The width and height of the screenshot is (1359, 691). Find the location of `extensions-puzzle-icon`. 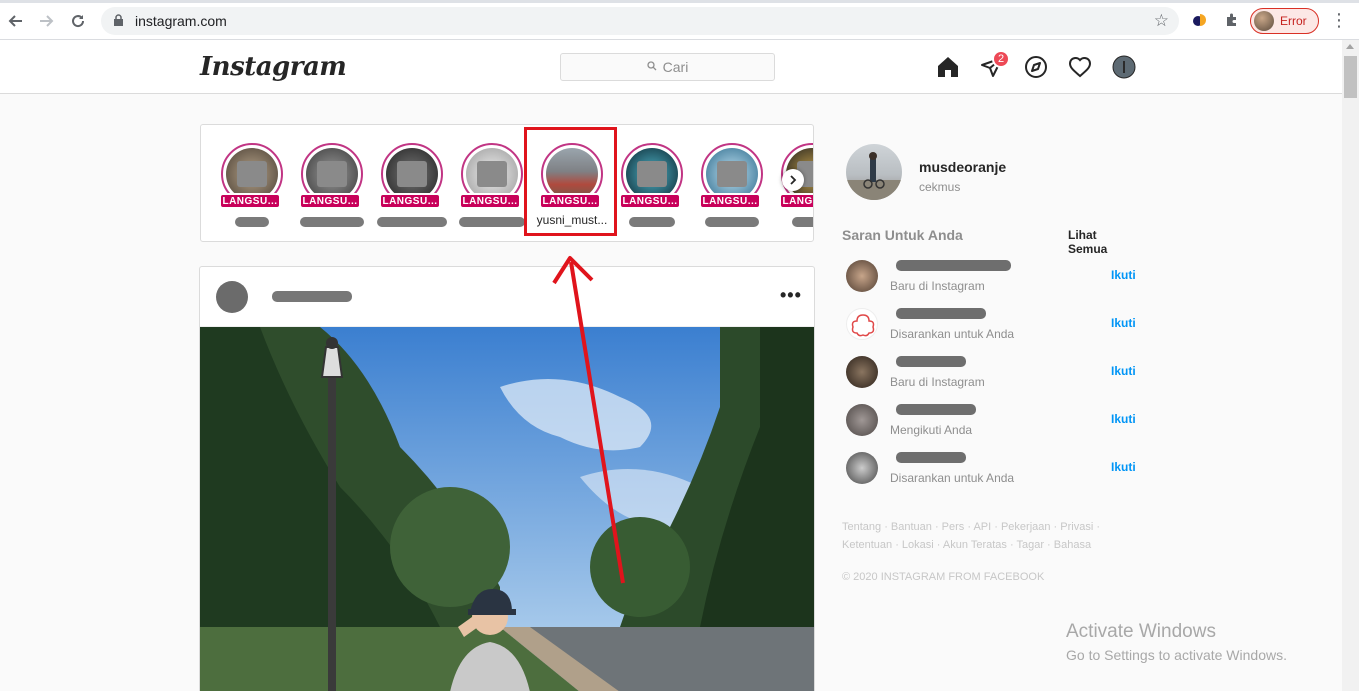

extensions-puzzle-icon is located at coordinates (1232, 20).